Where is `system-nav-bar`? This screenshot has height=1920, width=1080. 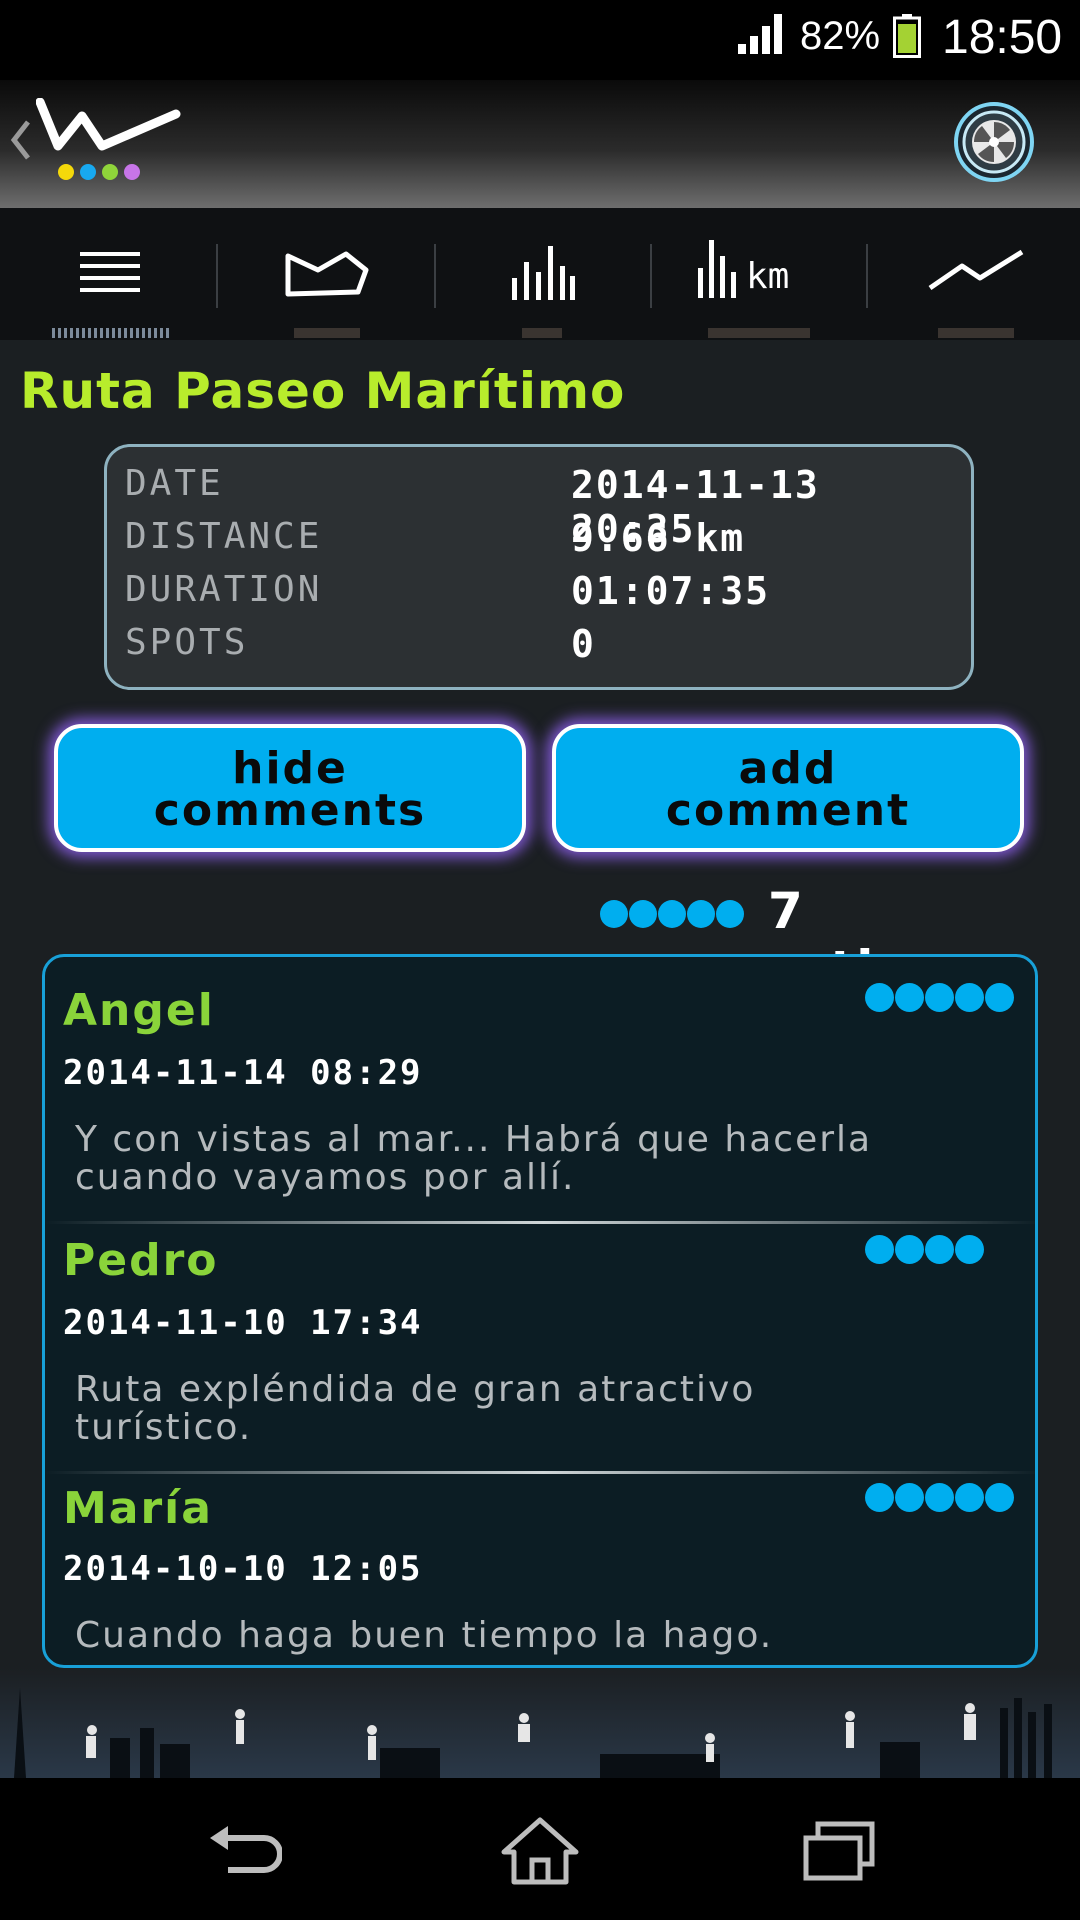
system-nav-bar is located at coordinates (540, 1849).